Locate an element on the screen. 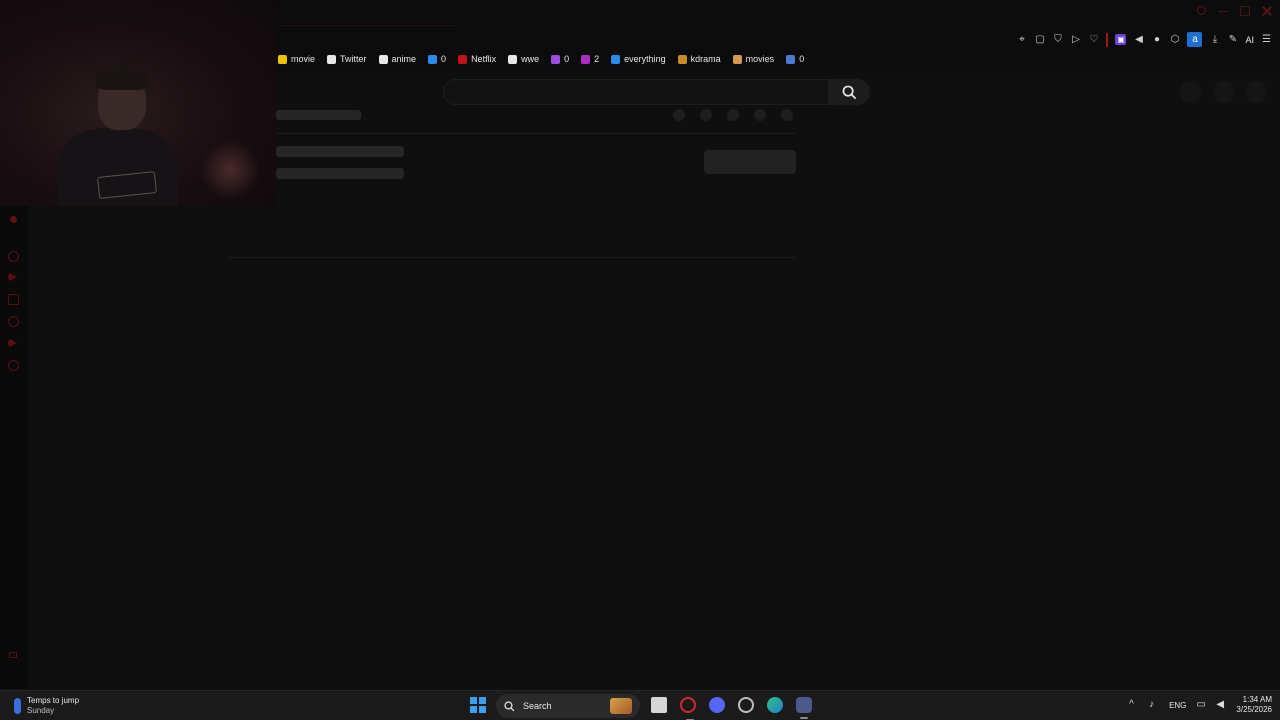  app-icon is located at coordinates (804, 708).